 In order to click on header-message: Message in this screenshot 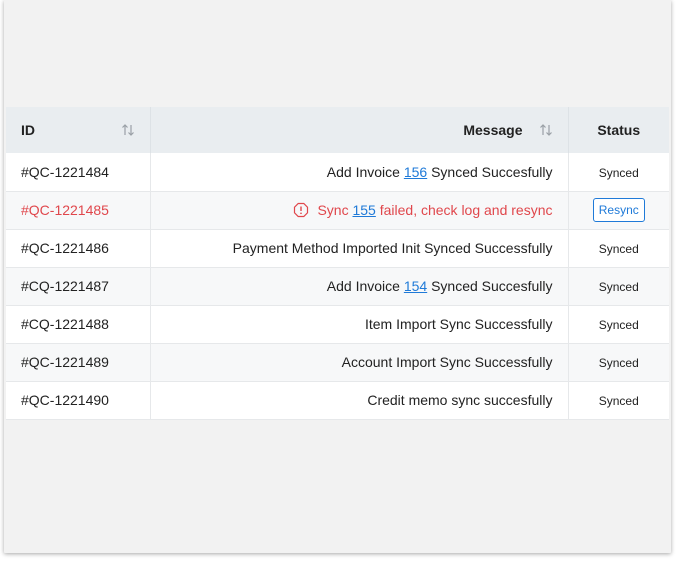, I will do `click(359, 130)`.